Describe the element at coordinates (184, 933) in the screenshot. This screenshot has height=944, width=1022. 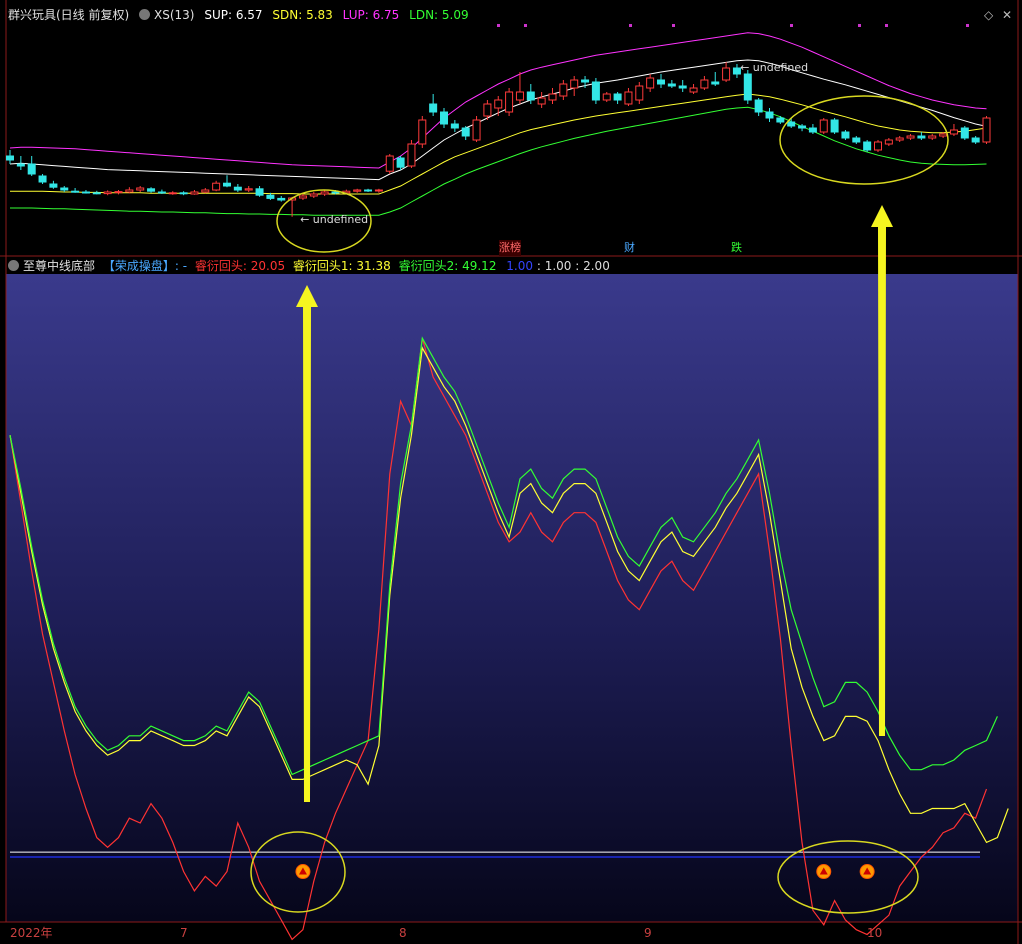
I see `x-axis-label-jul: 7` at that location.